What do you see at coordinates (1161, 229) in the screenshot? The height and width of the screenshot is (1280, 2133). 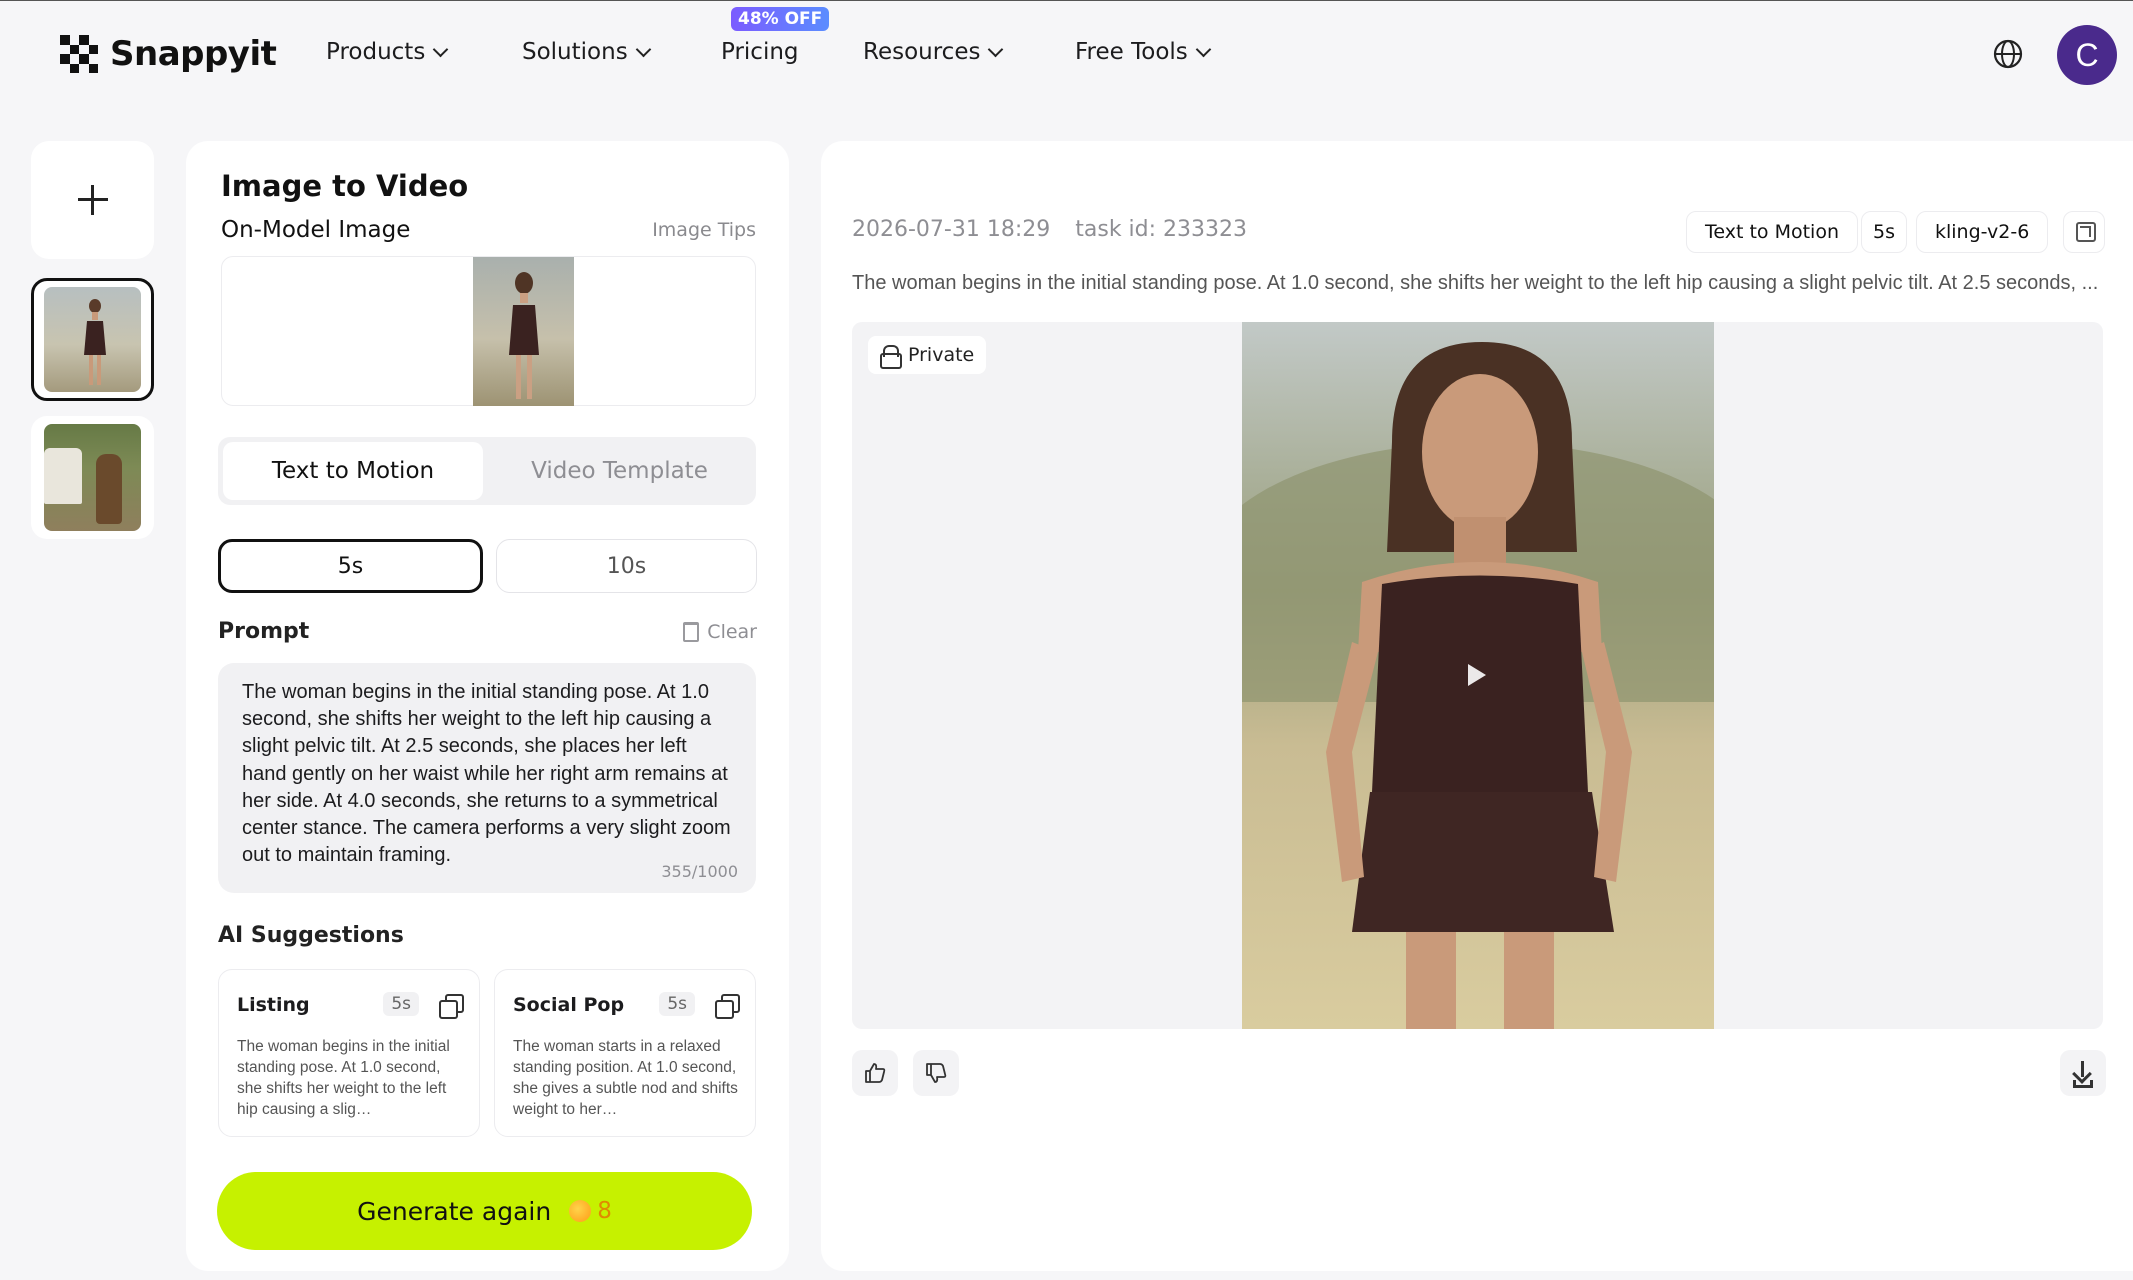 I see `result-task-id: task id: 233323` at bounding box center [1161, 229].